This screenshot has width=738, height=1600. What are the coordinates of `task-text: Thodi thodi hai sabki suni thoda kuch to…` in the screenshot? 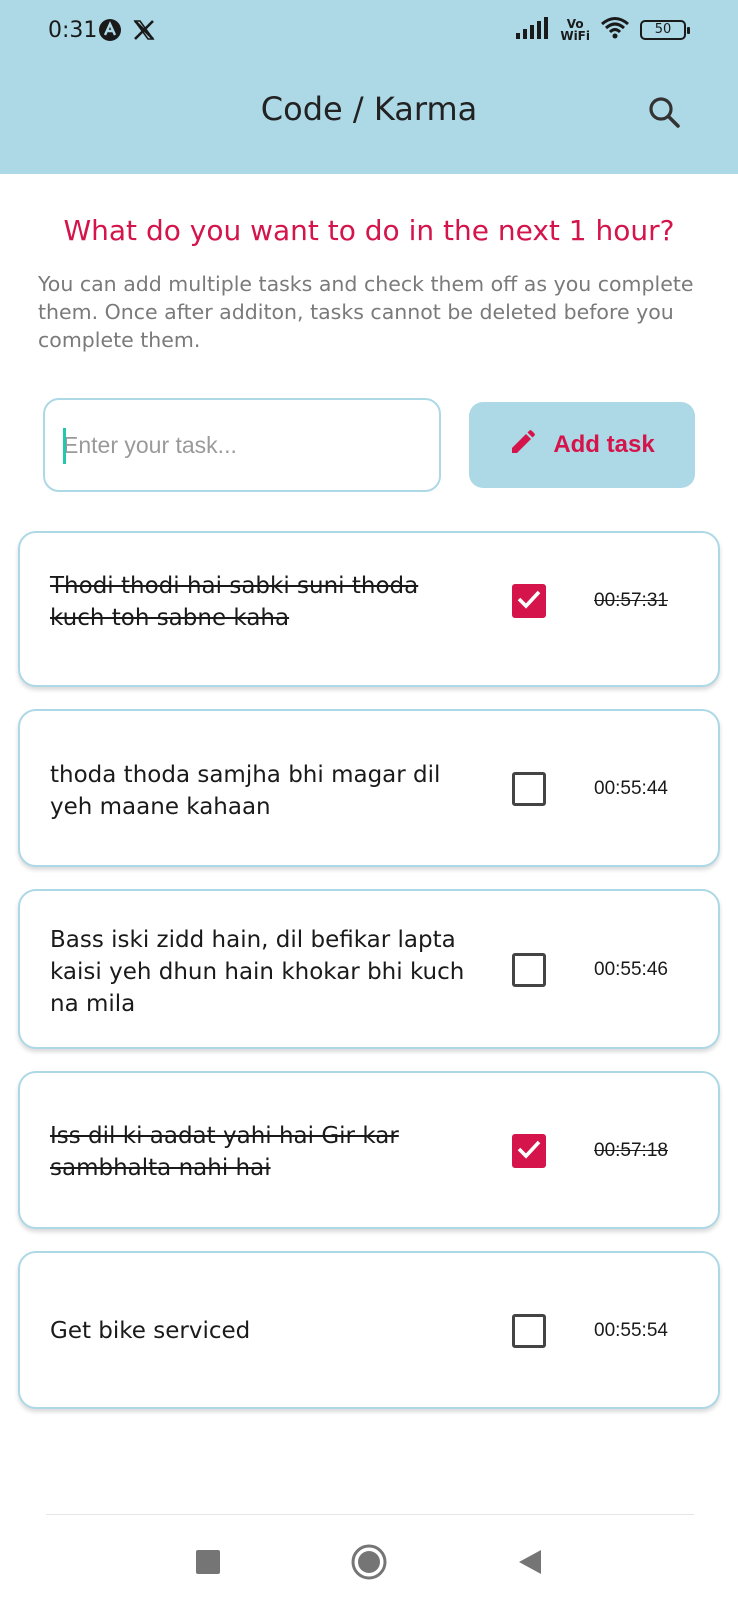 It's located at (234, 602).